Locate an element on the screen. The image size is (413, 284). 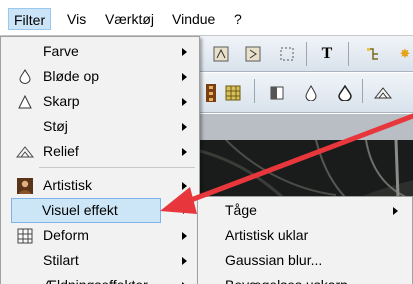
menu-item-label: Stilart is located at coordinates (61, 260).